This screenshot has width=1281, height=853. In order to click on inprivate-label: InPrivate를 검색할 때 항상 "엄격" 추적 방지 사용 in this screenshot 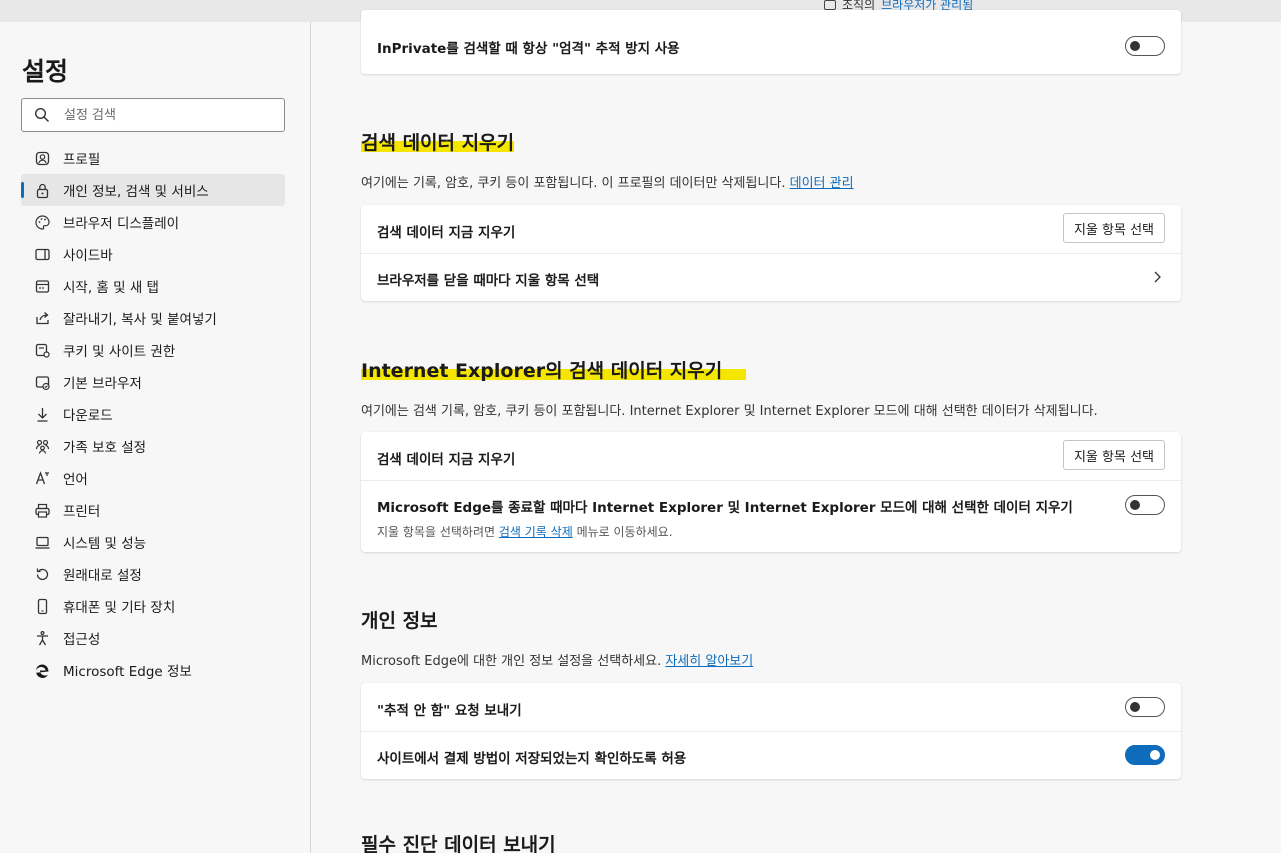, I will do `click(528, 49)`.